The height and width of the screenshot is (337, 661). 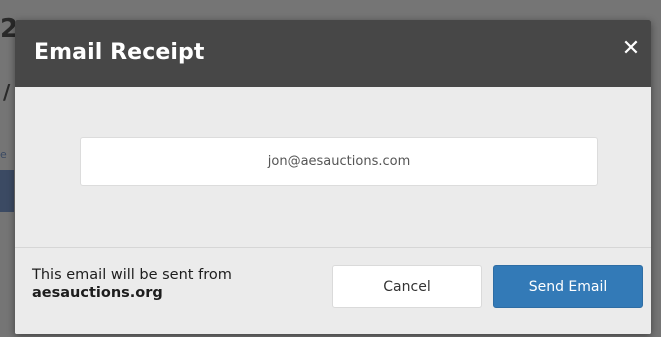 What do you see at coordinates (7, 191) in the screenshot?
I see `background-nav-bar` at bounding box center [7, 191].